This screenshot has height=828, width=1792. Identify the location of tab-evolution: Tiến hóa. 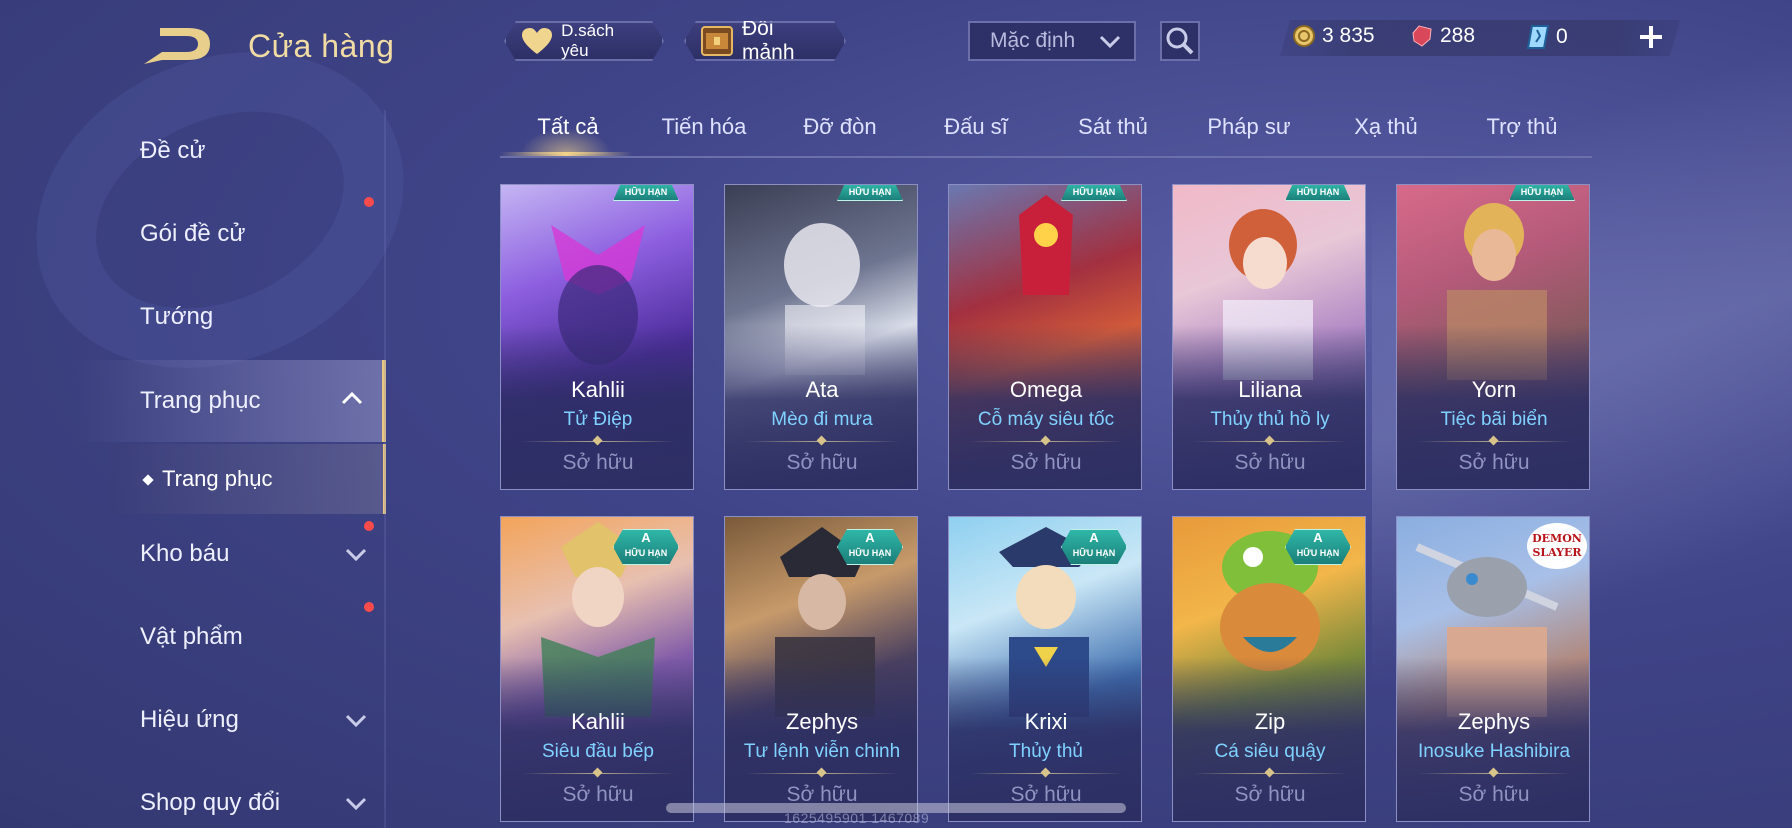
(704, 127).